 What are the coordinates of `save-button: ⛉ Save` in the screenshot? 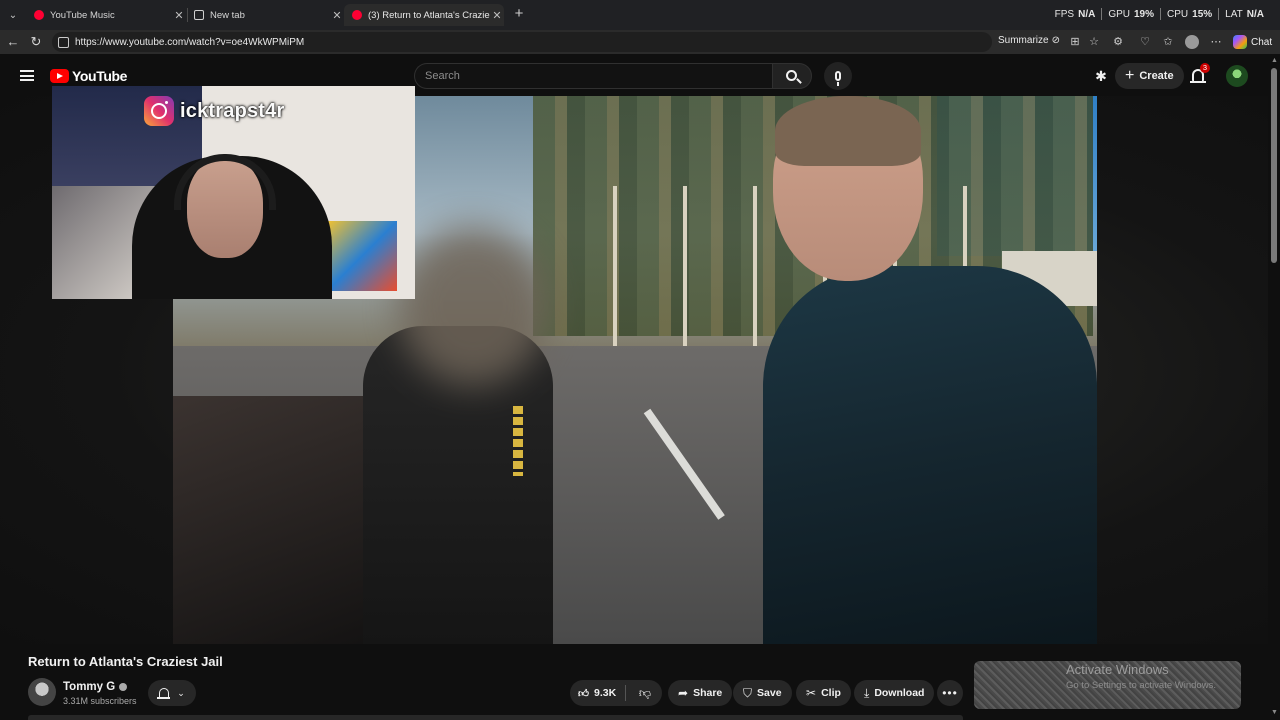 It's located at (762, 693).